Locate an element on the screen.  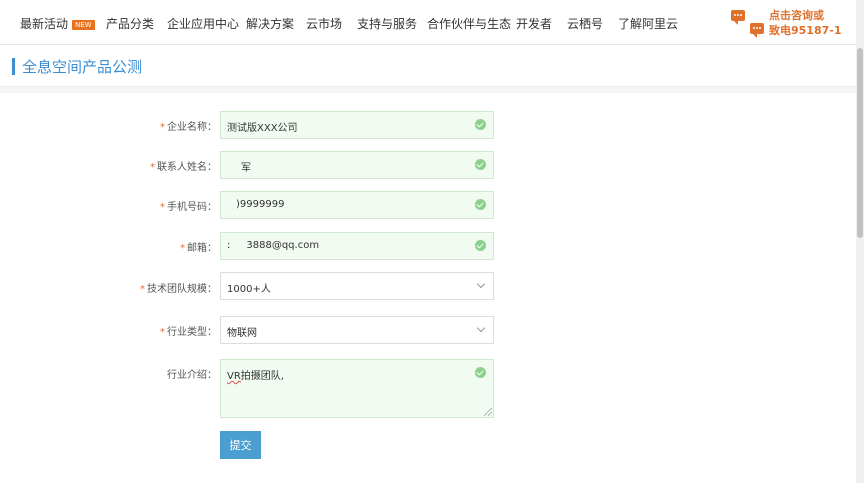
email-input: :3888@qq.com is located at coordinates (357, 246).